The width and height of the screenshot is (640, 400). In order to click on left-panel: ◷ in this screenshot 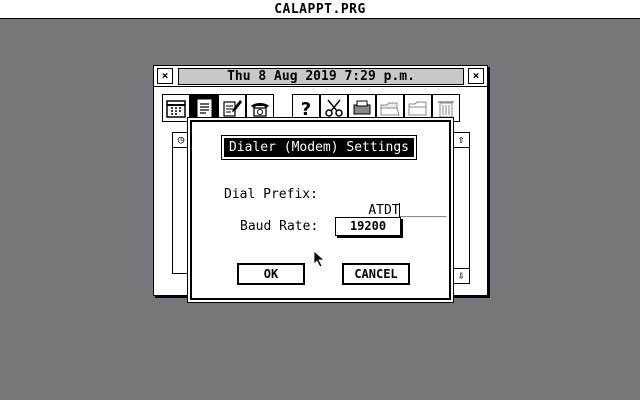, I will do `click(181, 203)`.